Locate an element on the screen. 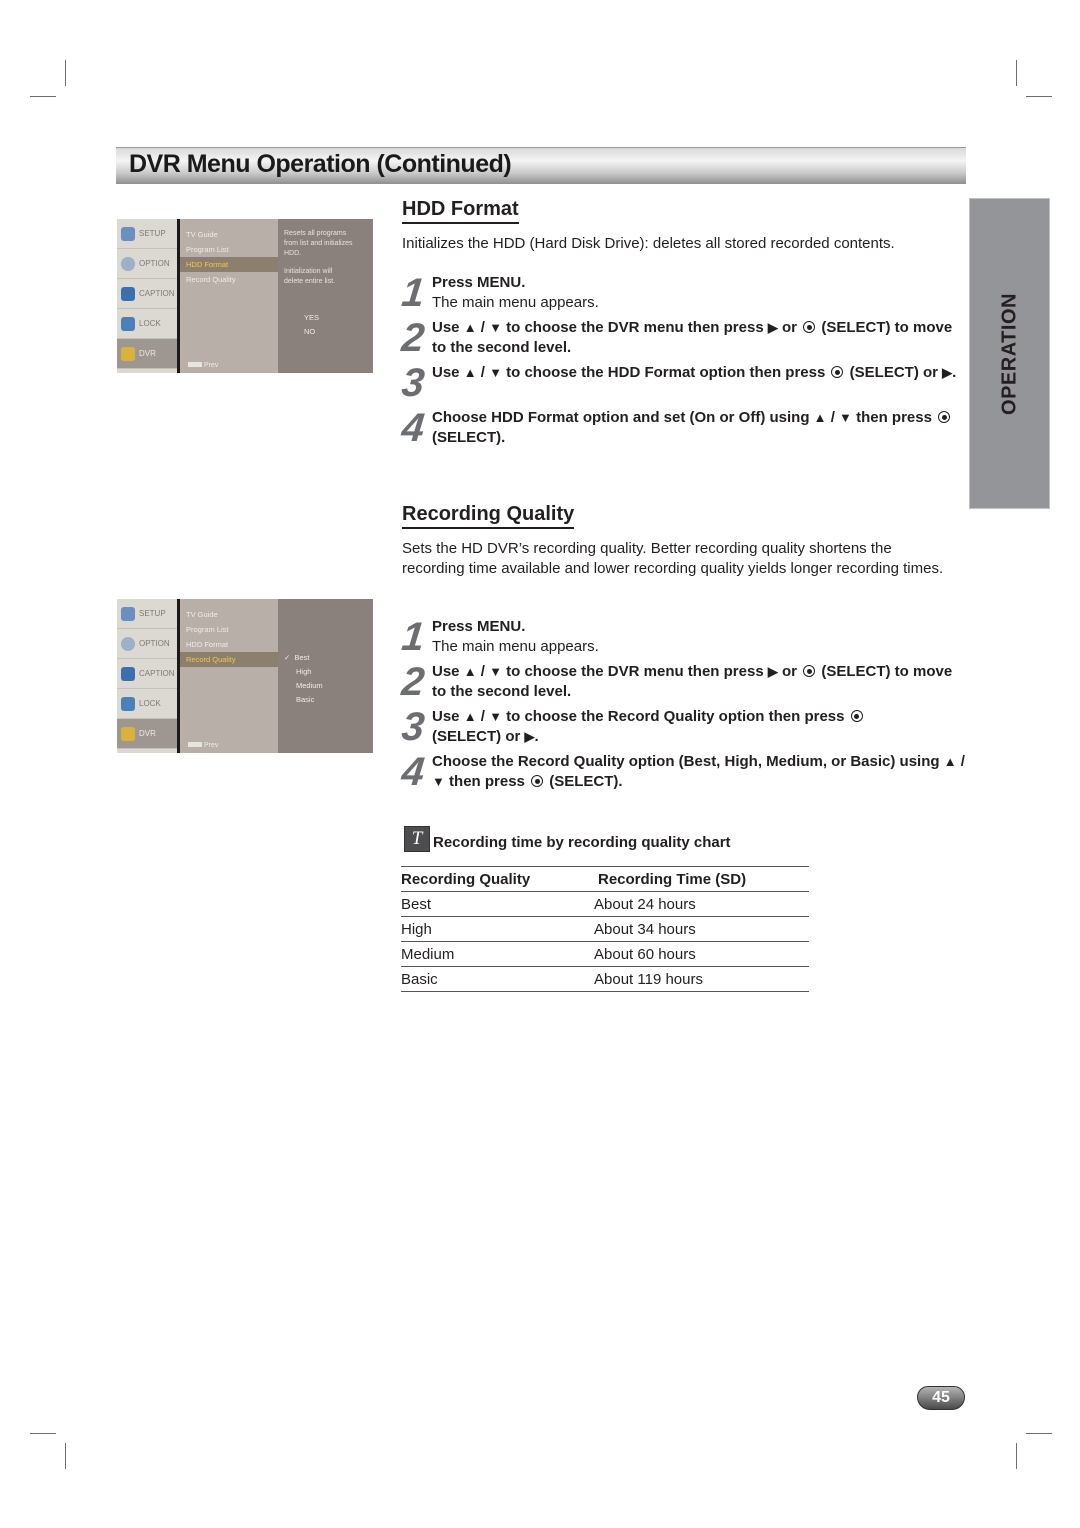 This screenshot has height=1528, width=1080. menu-right-column: ✓ Best High Medium Basic is located at coordinates (325, 676).